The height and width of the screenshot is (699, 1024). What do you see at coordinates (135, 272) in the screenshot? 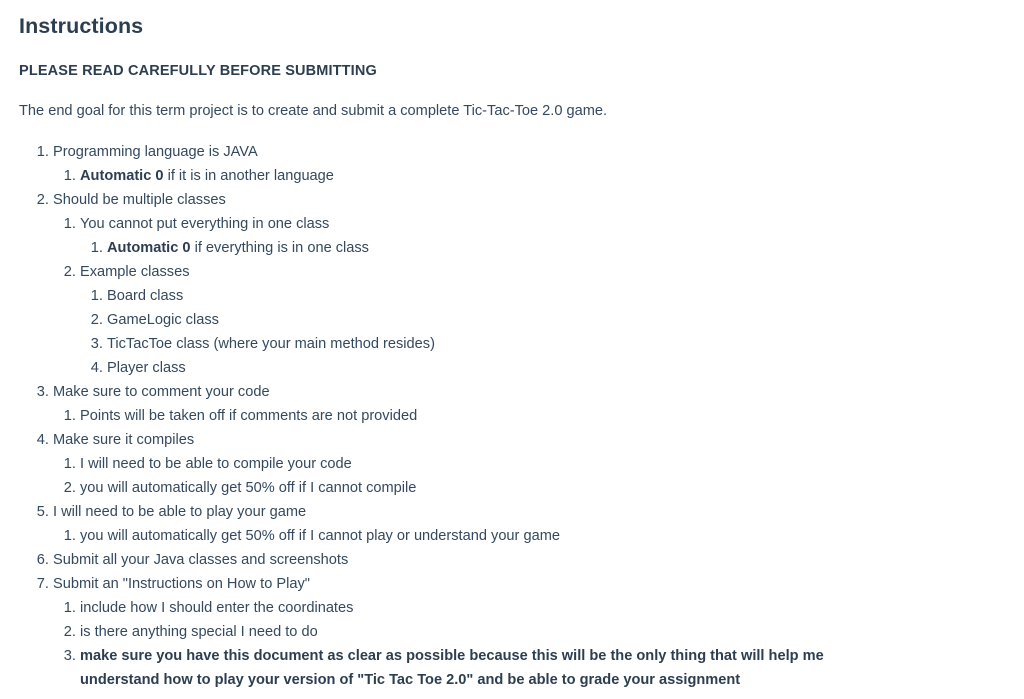
I see `list-item-text: Example classes` at bounding box center [135, 272].